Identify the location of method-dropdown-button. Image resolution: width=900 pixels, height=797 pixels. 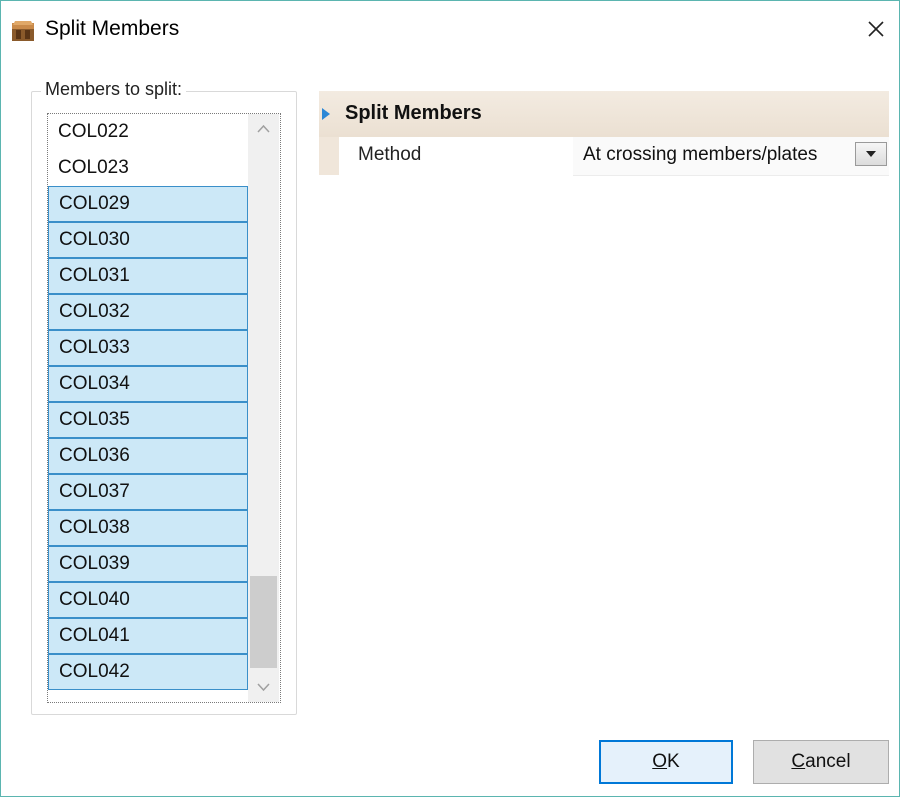
(871, 154).